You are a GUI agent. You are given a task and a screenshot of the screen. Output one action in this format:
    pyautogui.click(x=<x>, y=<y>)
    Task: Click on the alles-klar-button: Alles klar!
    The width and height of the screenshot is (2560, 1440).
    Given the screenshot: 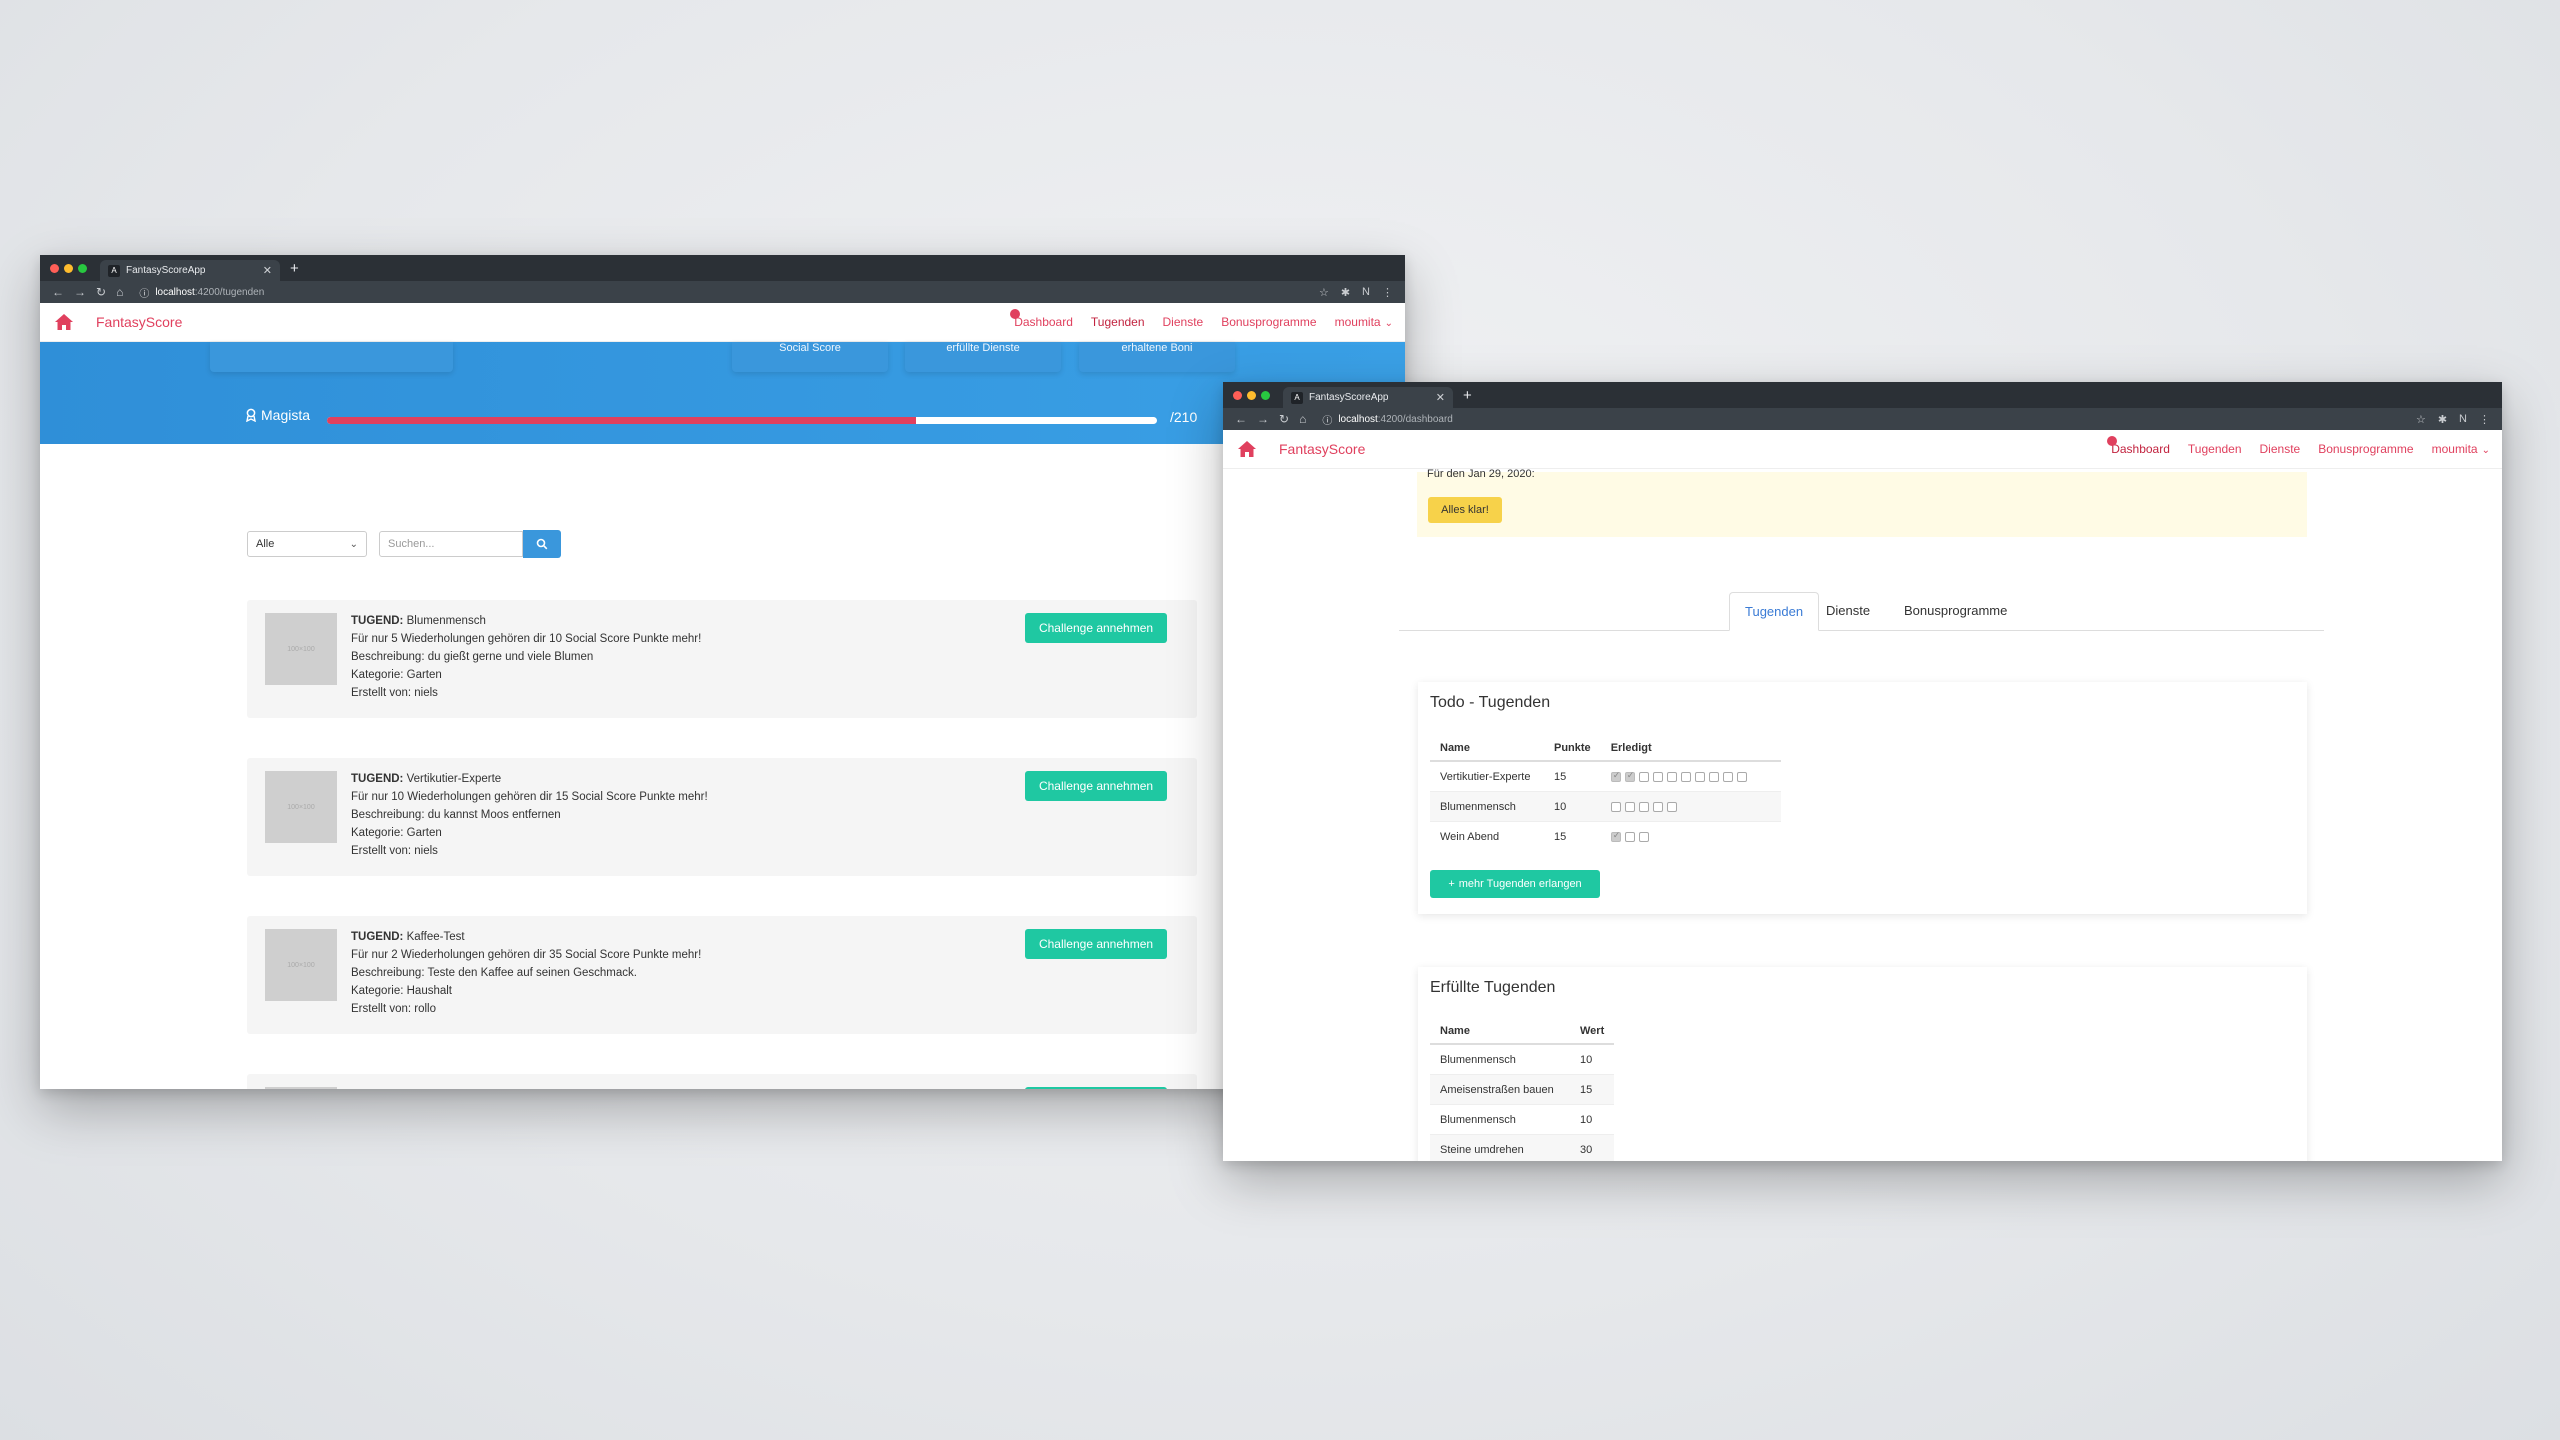 What is the action you would take?
    pyautogui.click(x=1465, y=510)
    